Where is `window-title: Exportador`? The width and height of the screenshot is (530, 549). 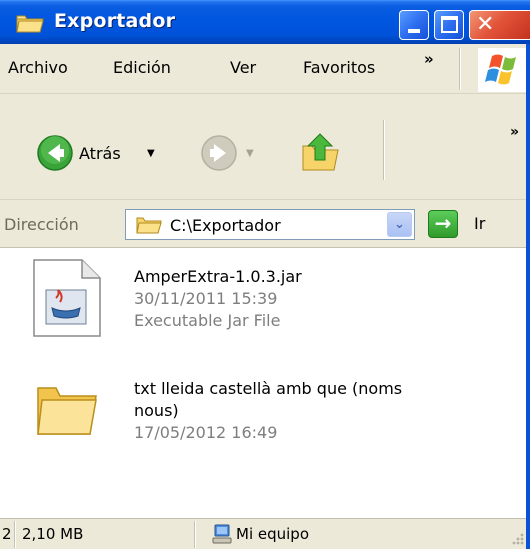
window-title: Exportador is located at coordinates (115, 21).